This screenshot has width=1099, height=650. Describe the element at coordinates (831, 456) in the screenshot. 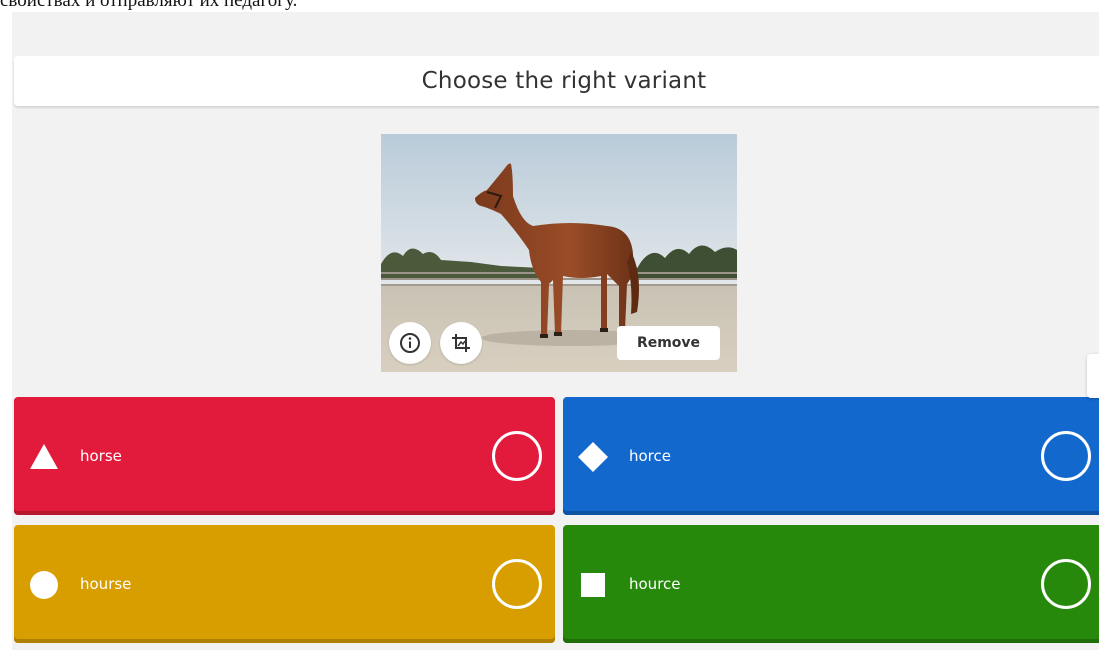

I see `answer-option-2: horce` at that location.